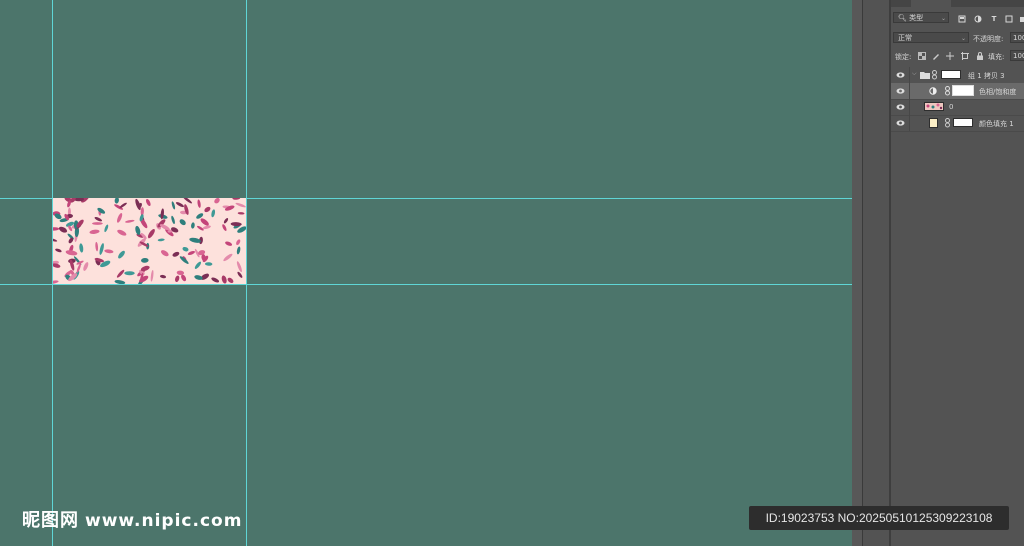  What do you see at coordinates (1009, 19) in the screenshot?
I see `shape-filter-icon` at bounding box center [1009, 19].